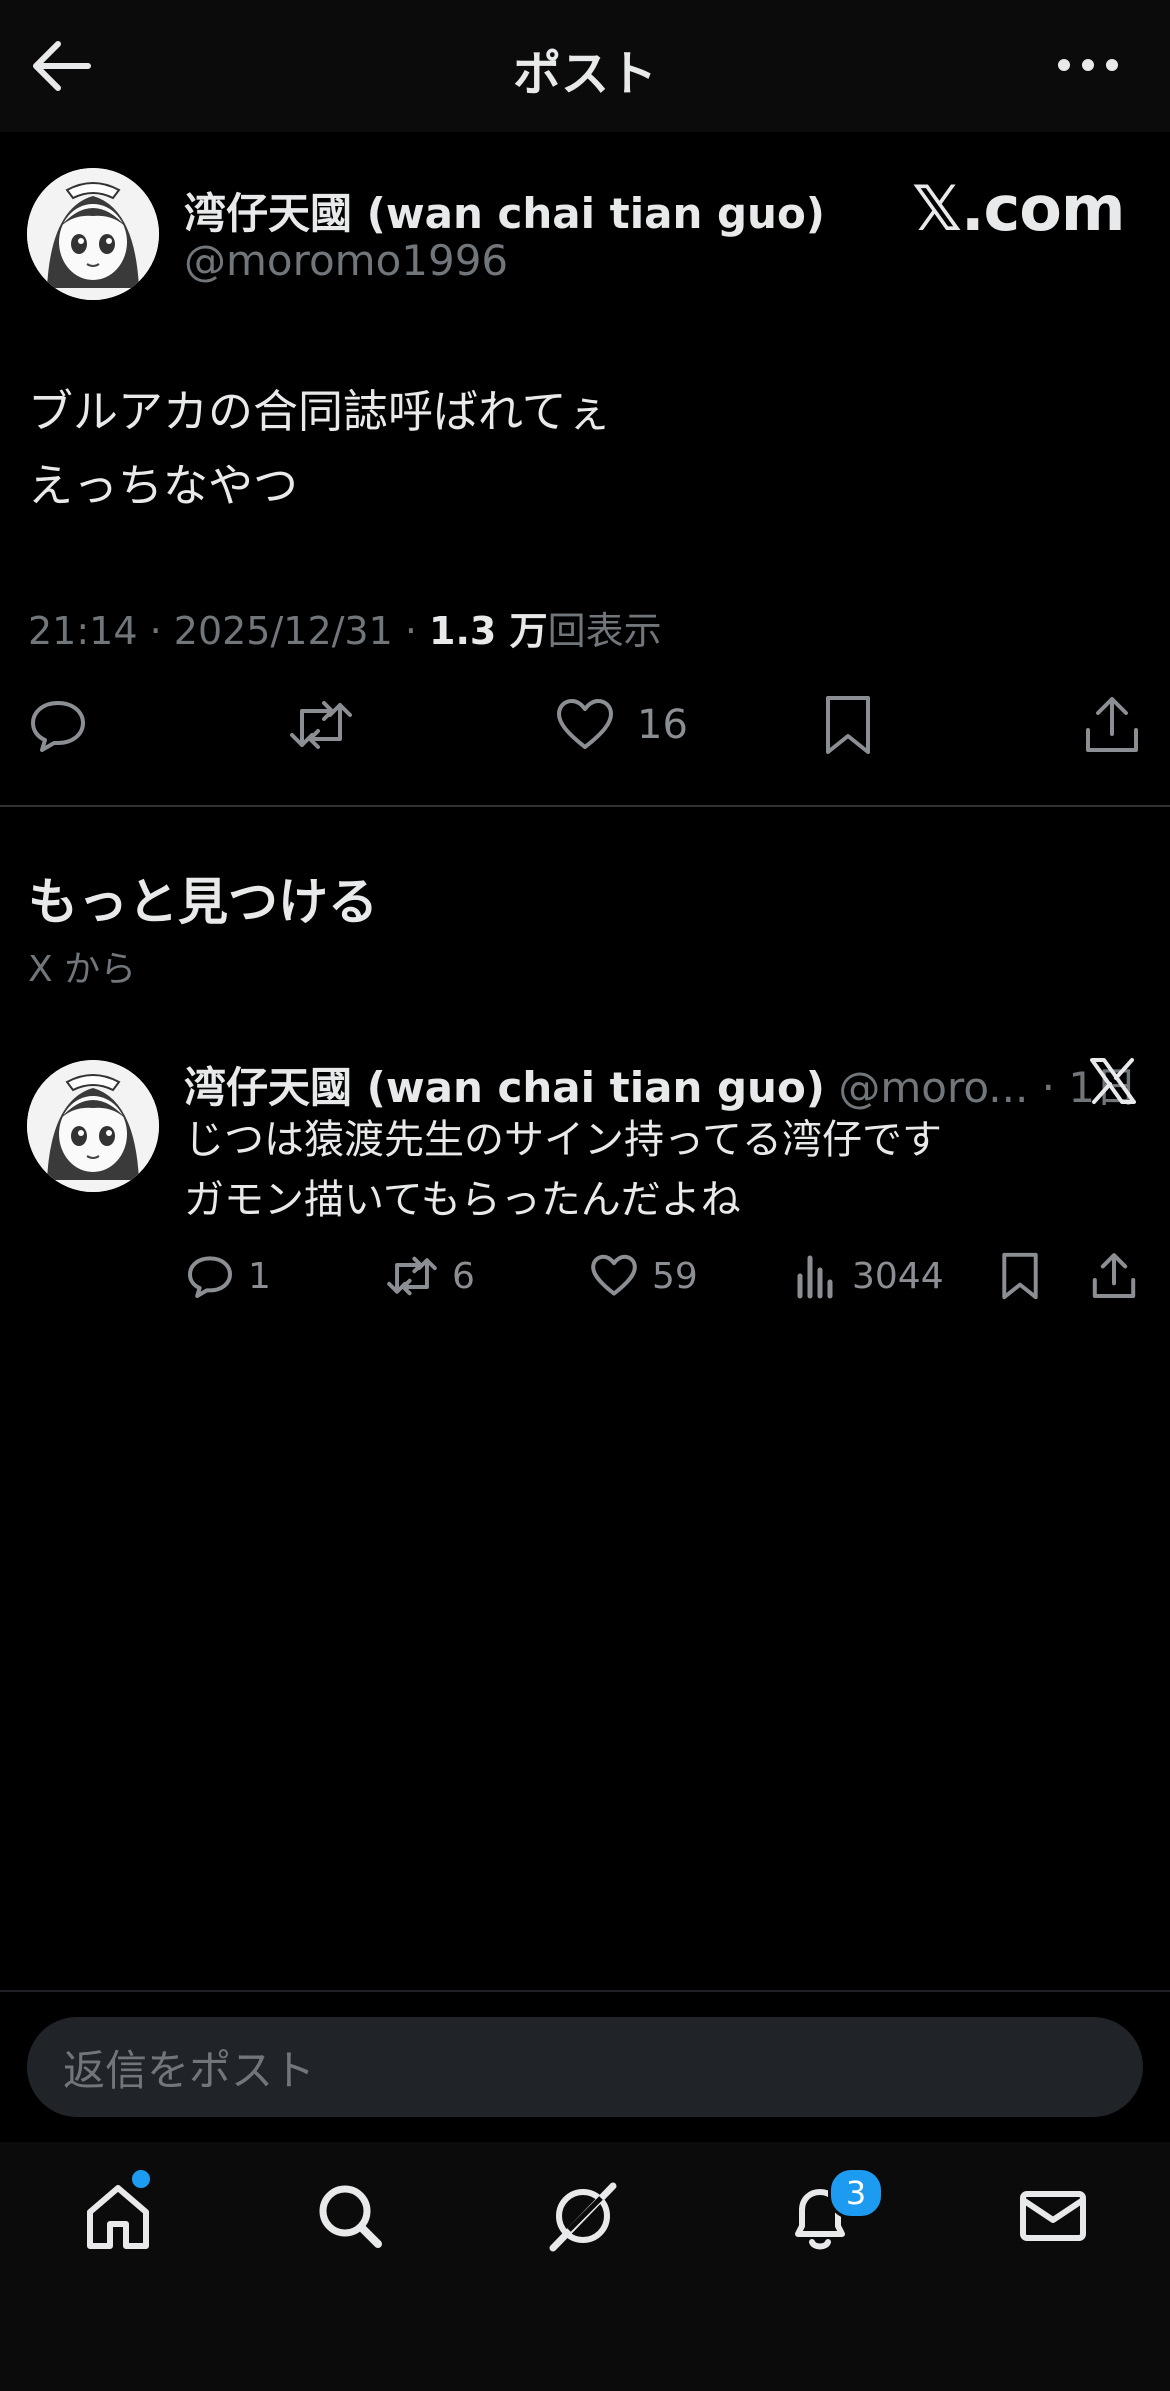  I want to click on reply-input: 返信をポスト, so click(585, 2067).